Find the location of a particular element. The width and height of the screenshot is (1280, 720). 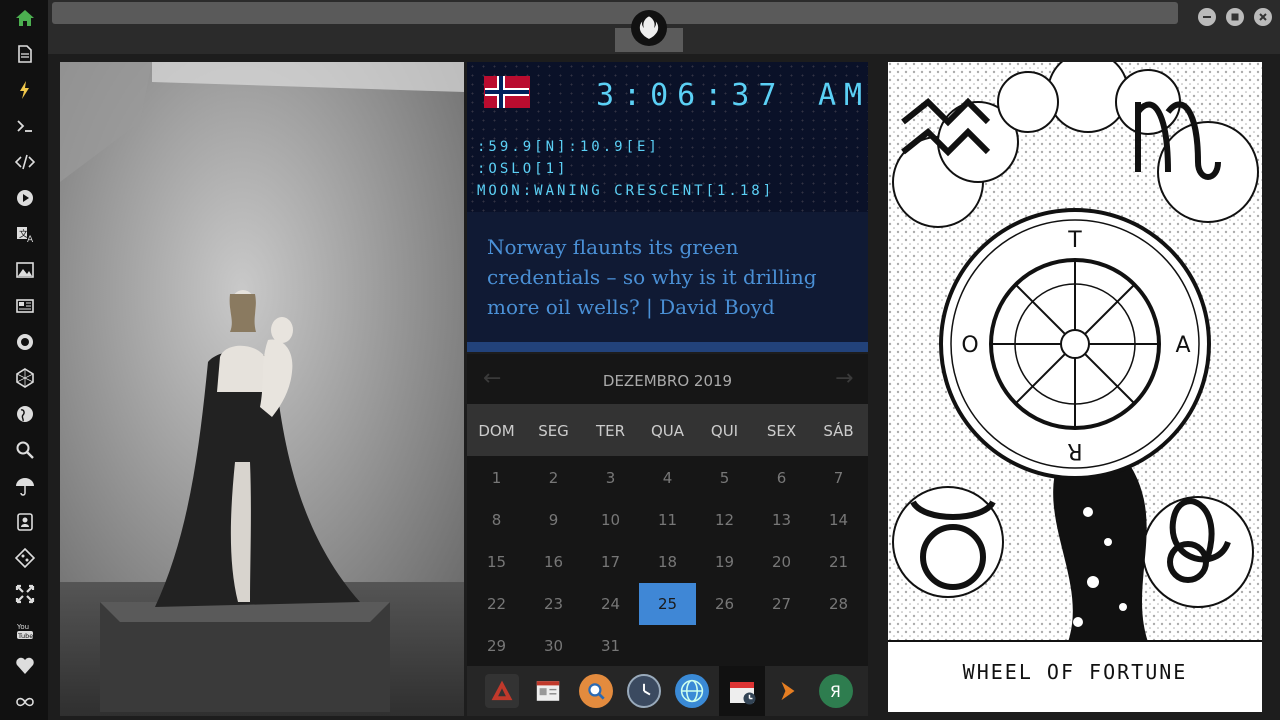

weekday-label: SÁB is located at coordinates (838, 431).